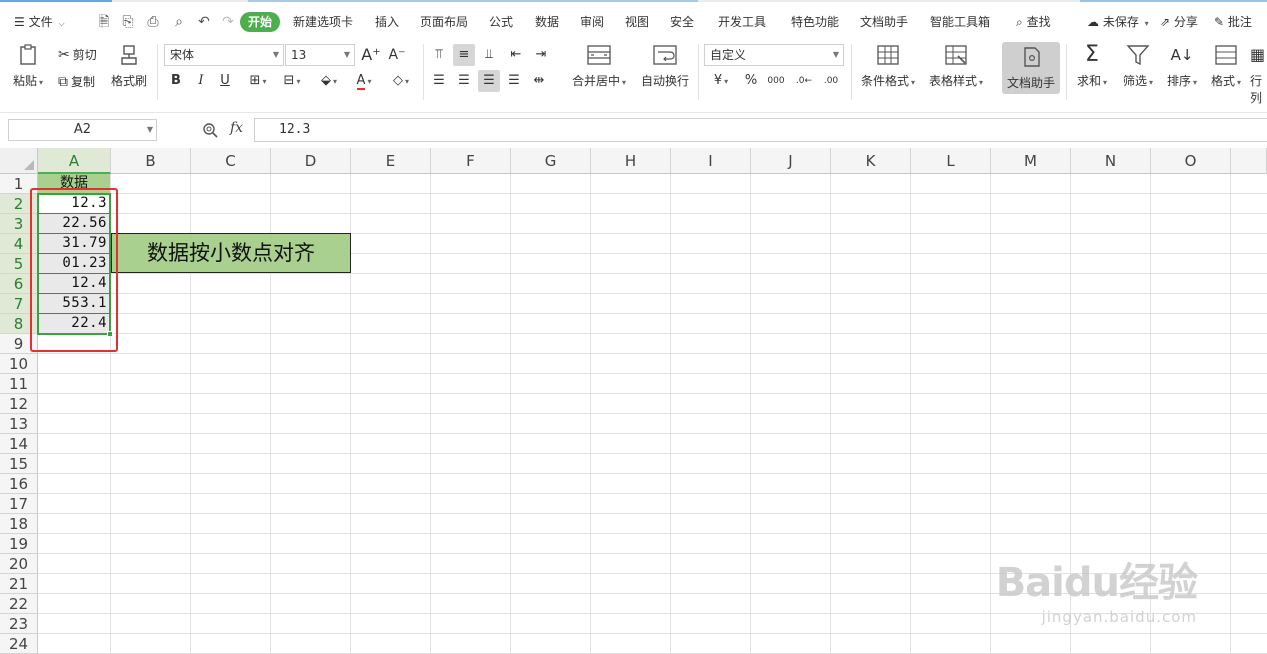 This screenshot has width=1267, height=654. What do you see at coordinates (1092, 66) in the screenshot?
I see `sum-button: Σ 求和 ▾` at bounding box center [1092, 66].